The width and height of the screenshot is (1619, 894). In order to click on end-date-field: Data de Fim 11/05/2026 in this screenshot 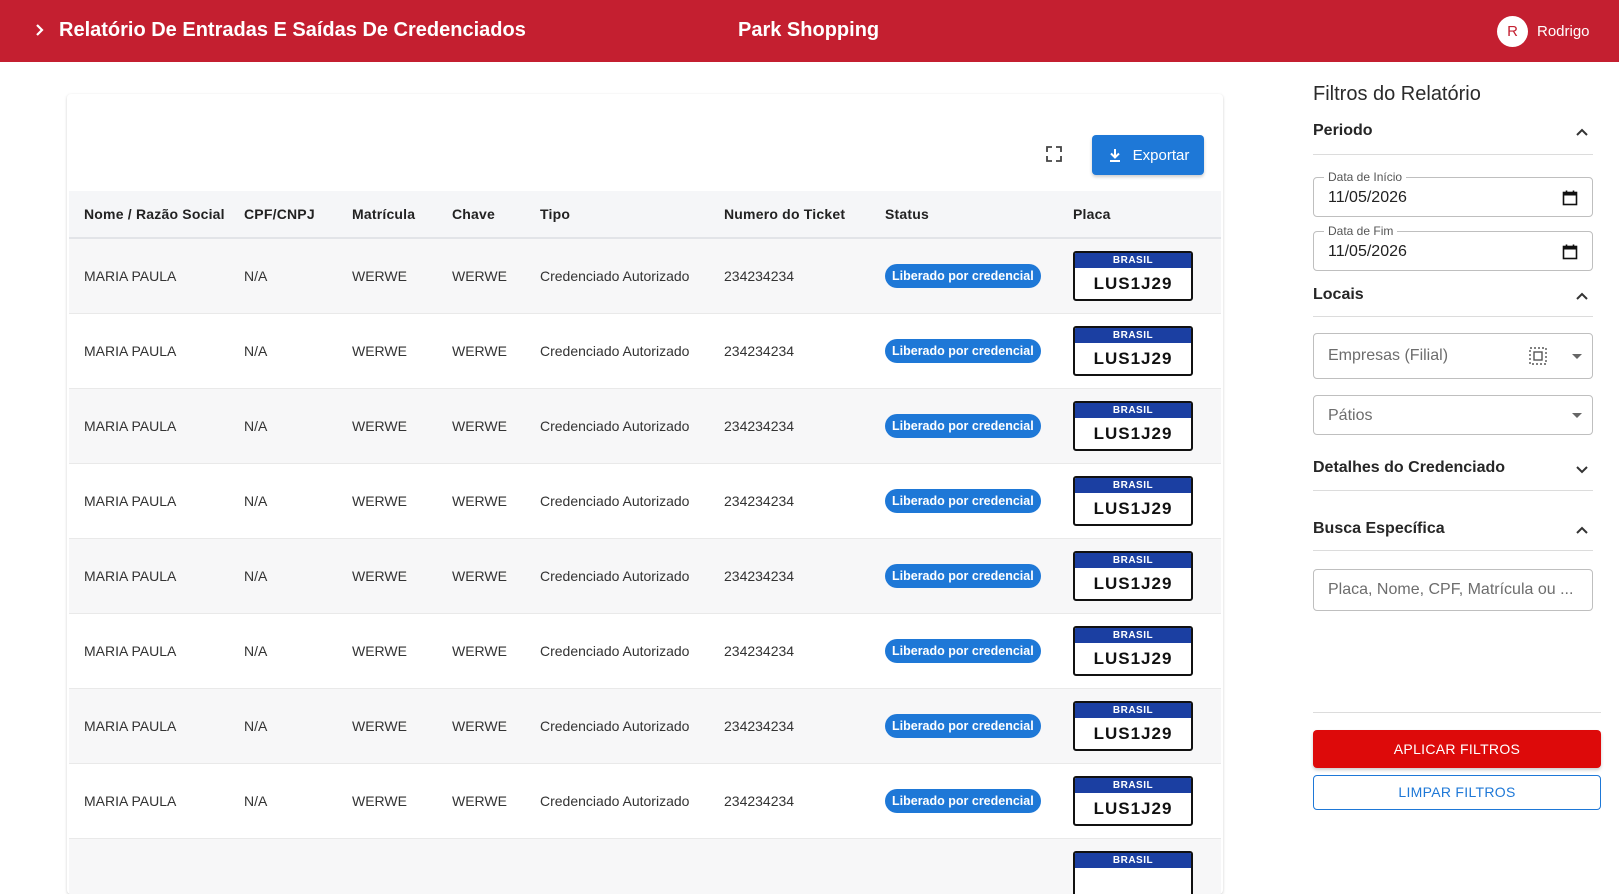, I will do `click(1453, 251)`.